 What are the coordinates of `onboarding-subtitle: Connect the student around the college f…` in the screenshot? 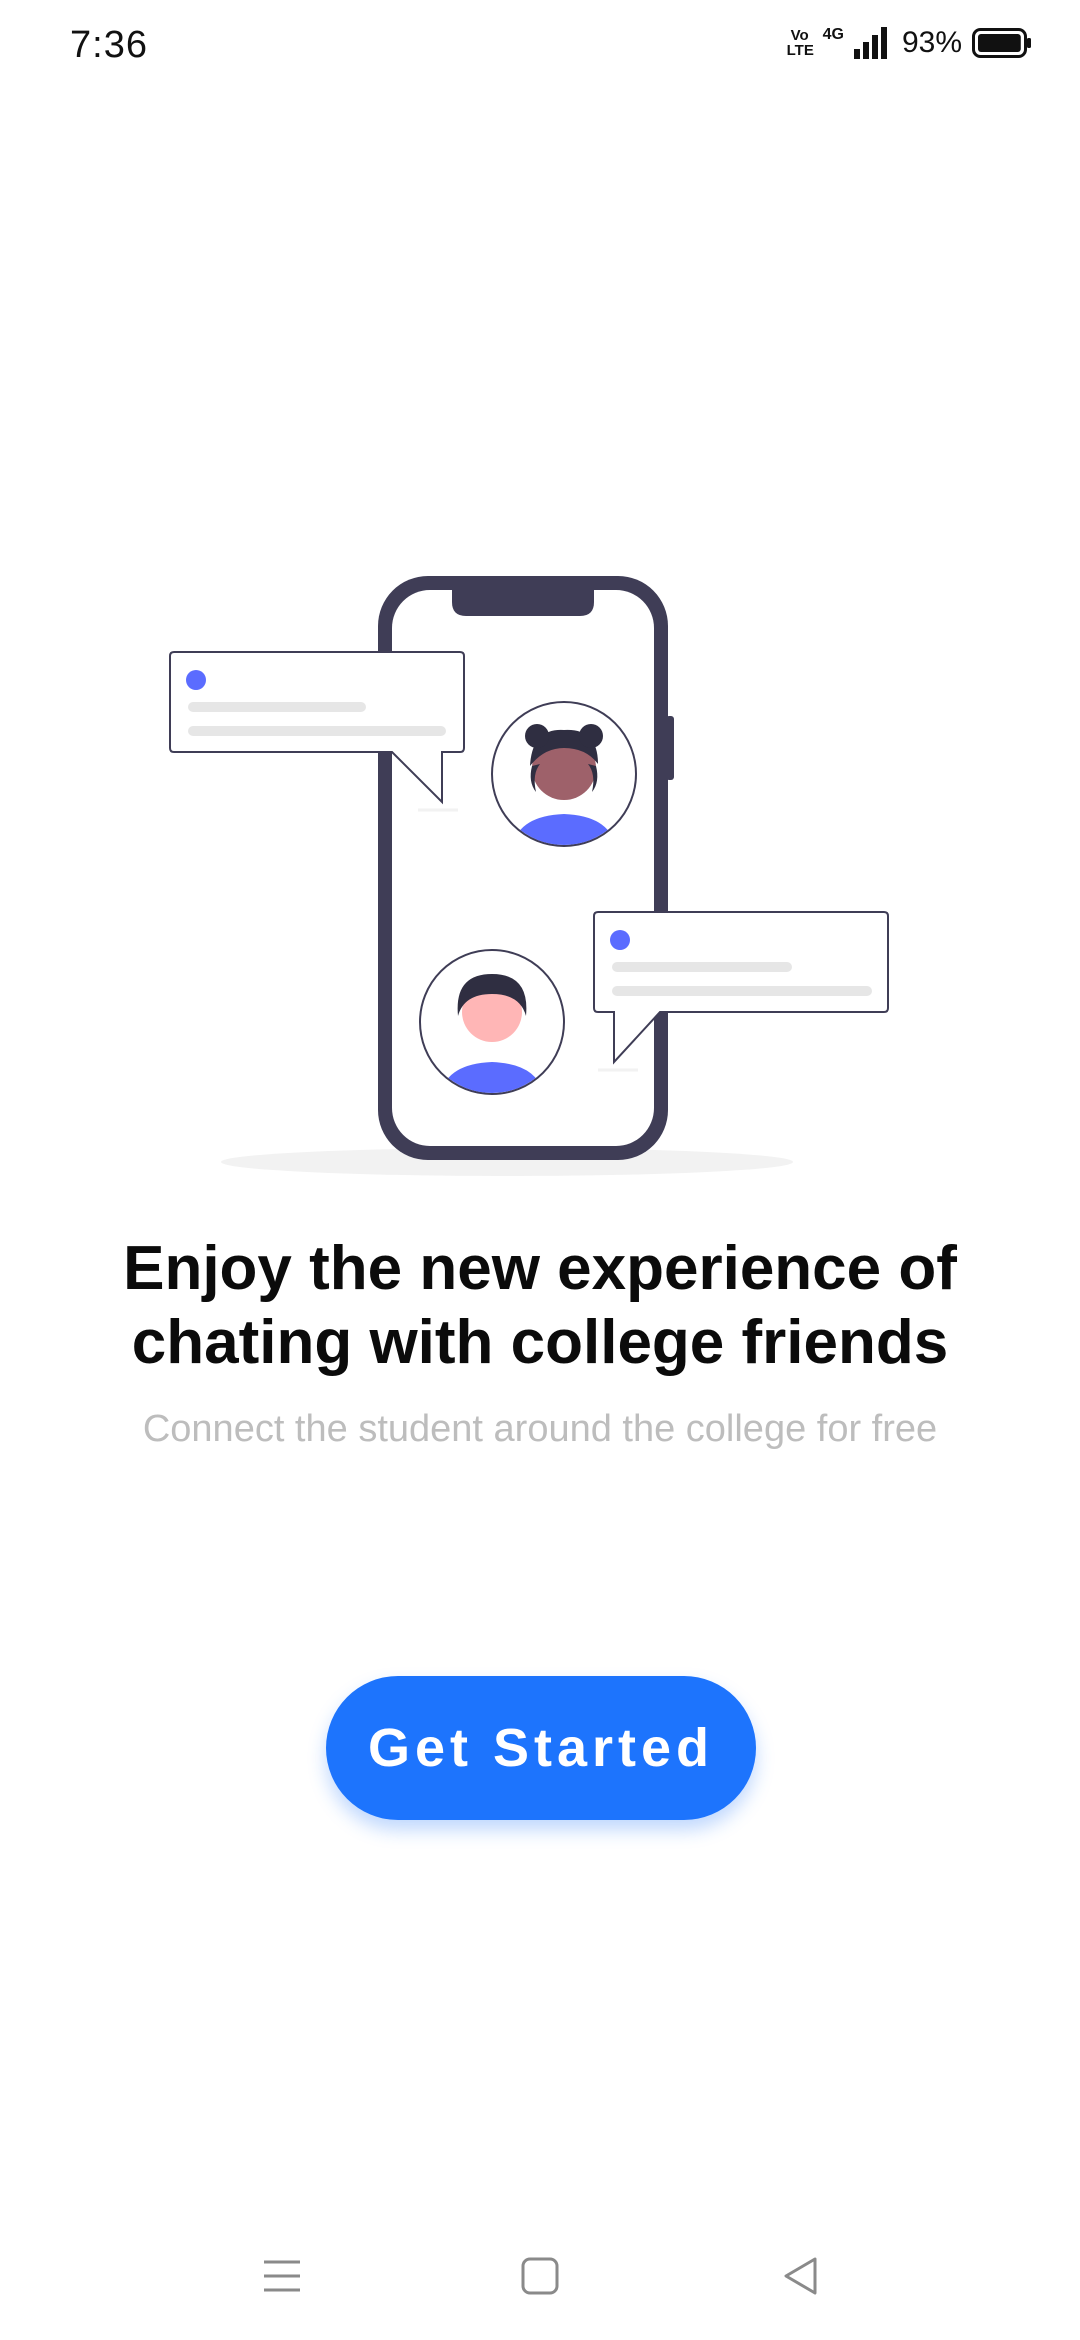 It's located at (540, 1429).